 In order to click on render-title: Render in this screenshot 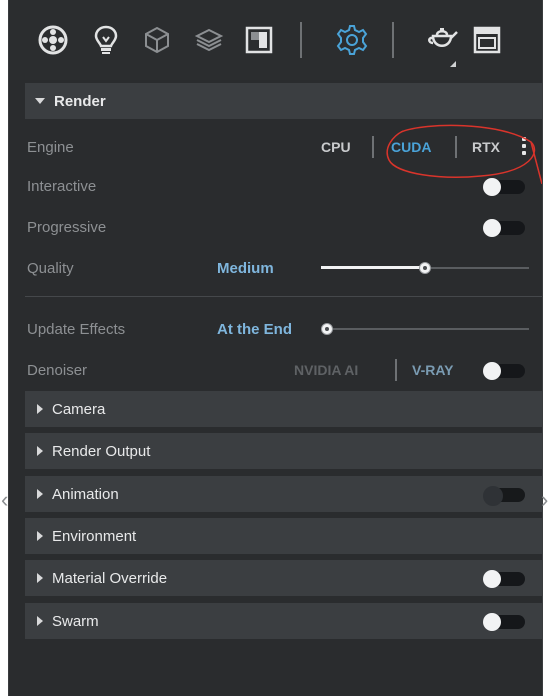, I will do `click(80, 101)`.